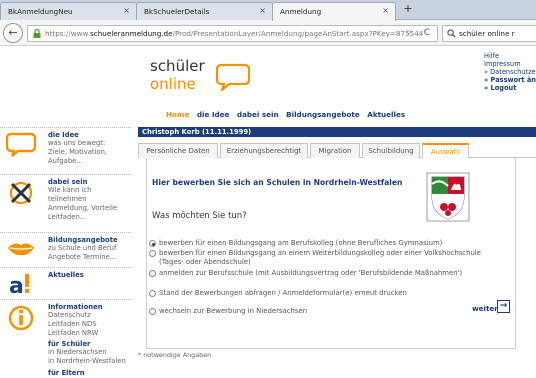 This screenshot has width=536, height=378. I want to click on sidebar-item-desc: Datenschutz Leitfaden NDS Leitfaden NRW, so click(73, 324).